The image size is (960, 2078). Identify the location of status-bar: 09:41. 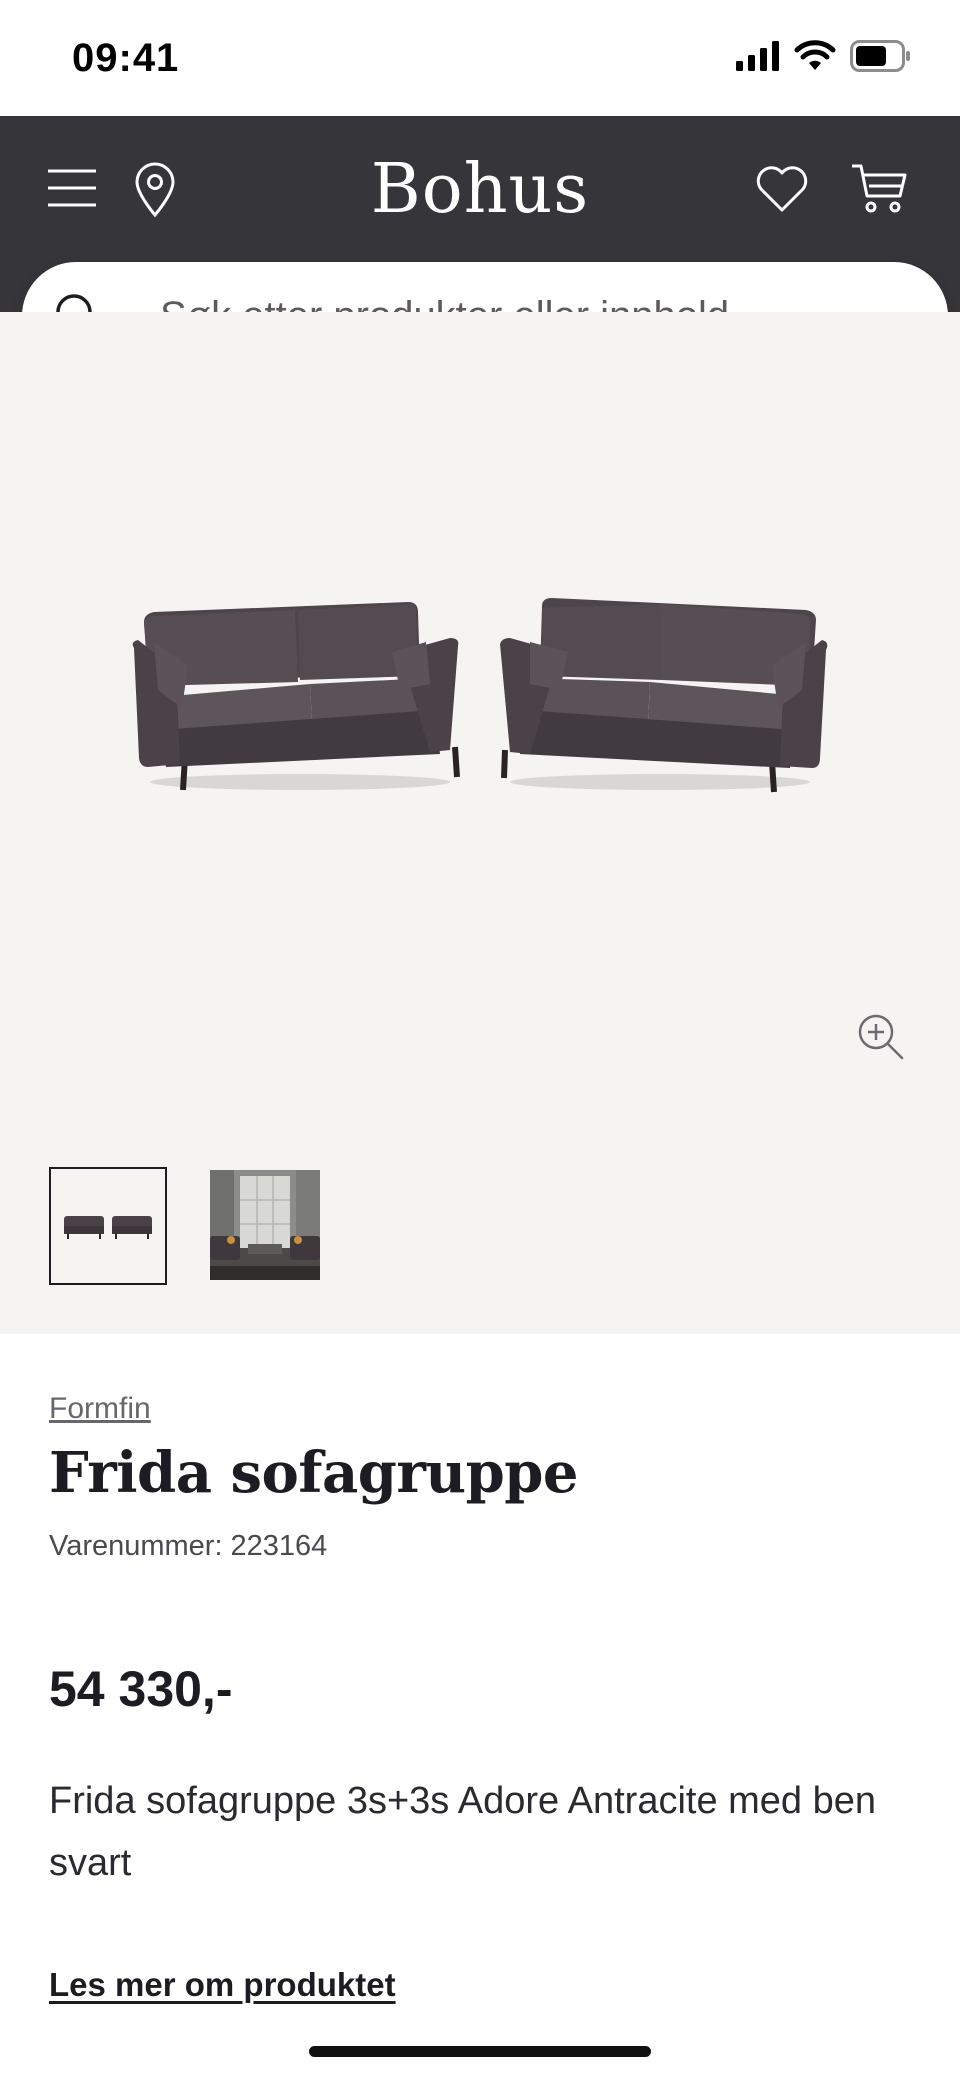
(480, 58).